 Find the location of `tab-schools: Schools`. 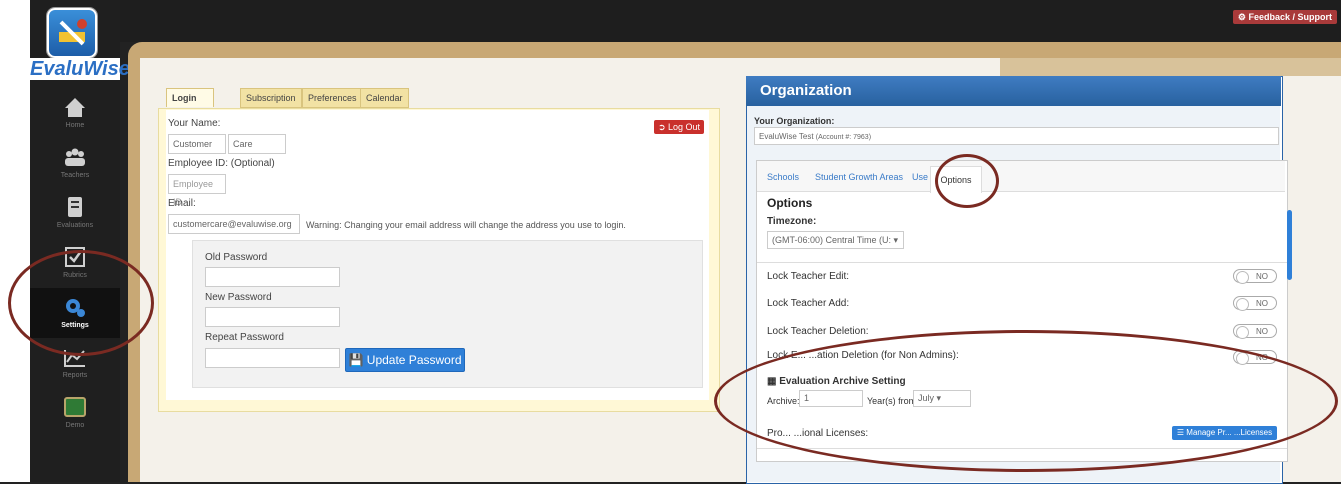

tab-schools: Schools is located at coordinates (783, 177).